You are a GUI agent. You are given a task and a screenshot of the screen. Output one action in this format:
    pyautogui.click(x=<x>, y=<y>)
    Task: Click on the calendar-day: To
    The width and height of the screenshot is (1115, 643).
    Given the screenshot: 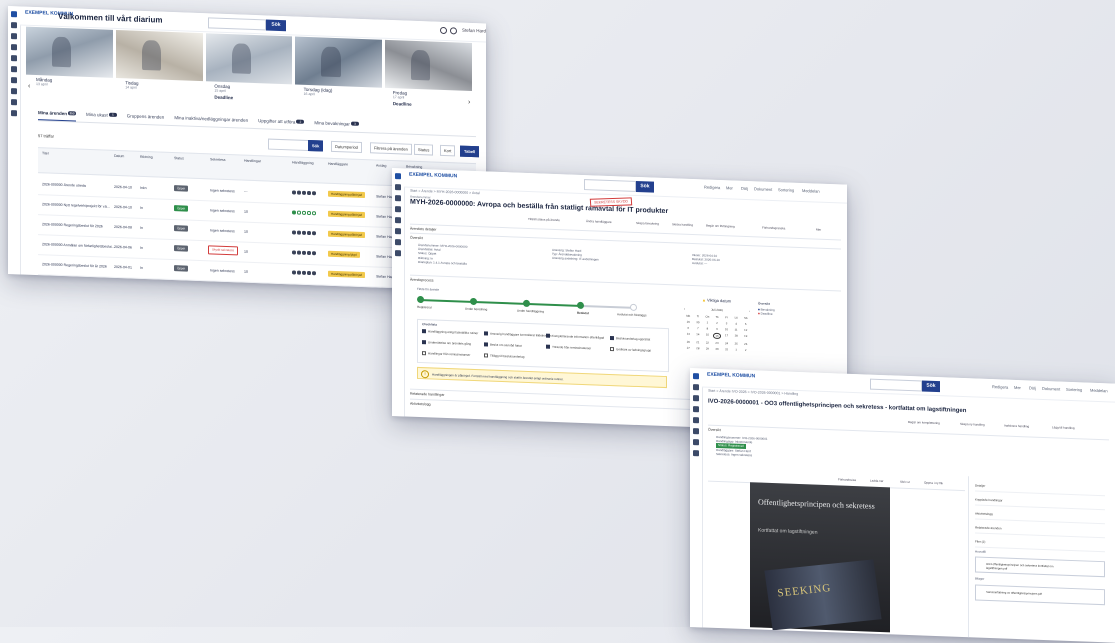 What is the action you would take?
    pyautogui.click(x=717, y=317)
    